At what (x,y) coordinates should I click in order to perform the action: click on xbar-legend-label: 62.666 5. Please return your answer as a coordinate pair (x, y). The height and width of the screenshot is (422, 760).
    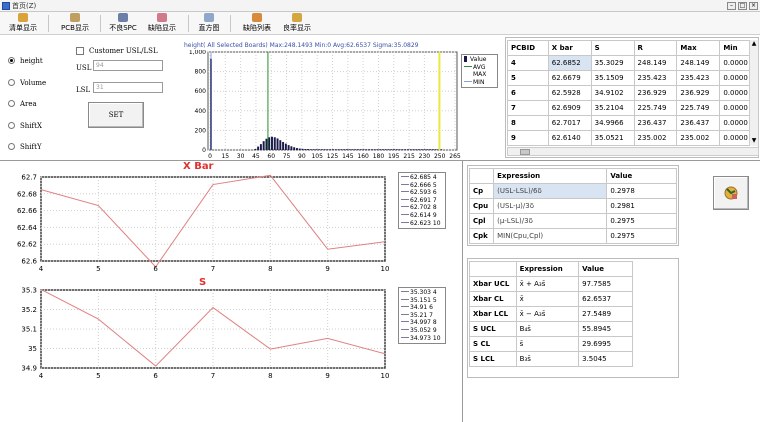
    Looking at the image, I should click on (423, 185).